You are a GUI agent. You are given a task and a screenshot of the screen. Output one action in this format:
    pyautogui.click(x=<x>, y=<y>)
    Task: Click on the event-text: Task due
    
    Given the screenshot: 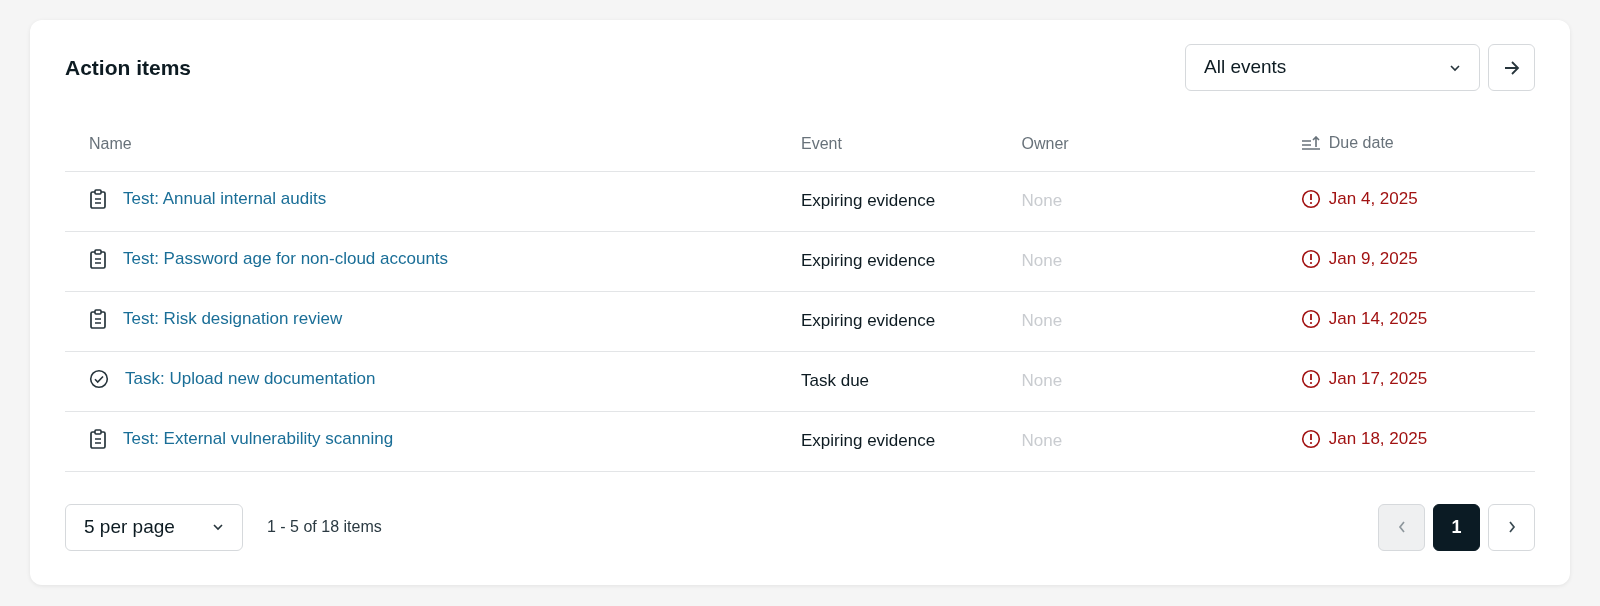 What is the action you would take?
    pyautogui.click(x=835, y=381)
    